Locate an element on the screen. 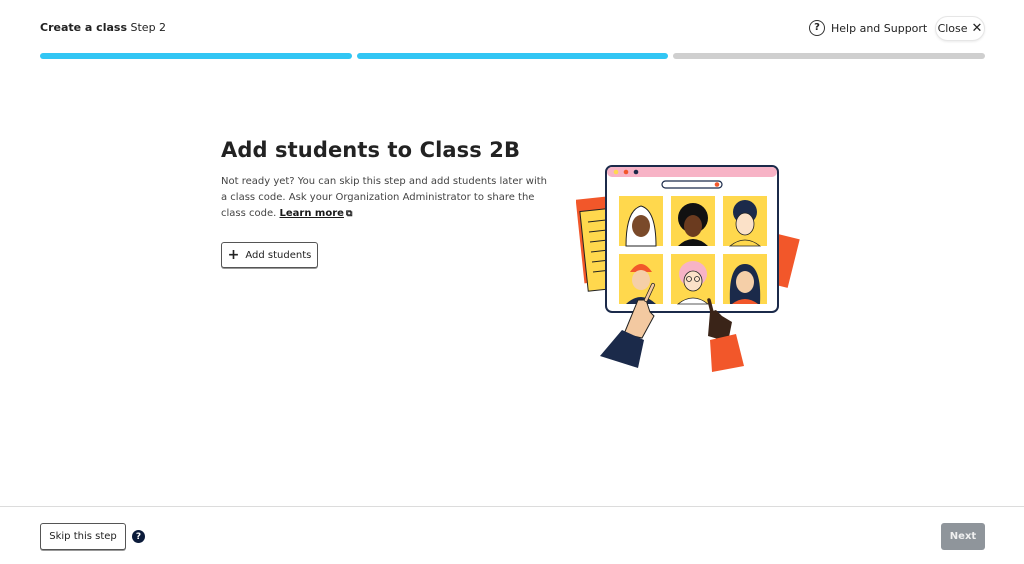 This screenshot has width=1024, height=564. close-icon: ✕ is located at coordinates (977, 28).